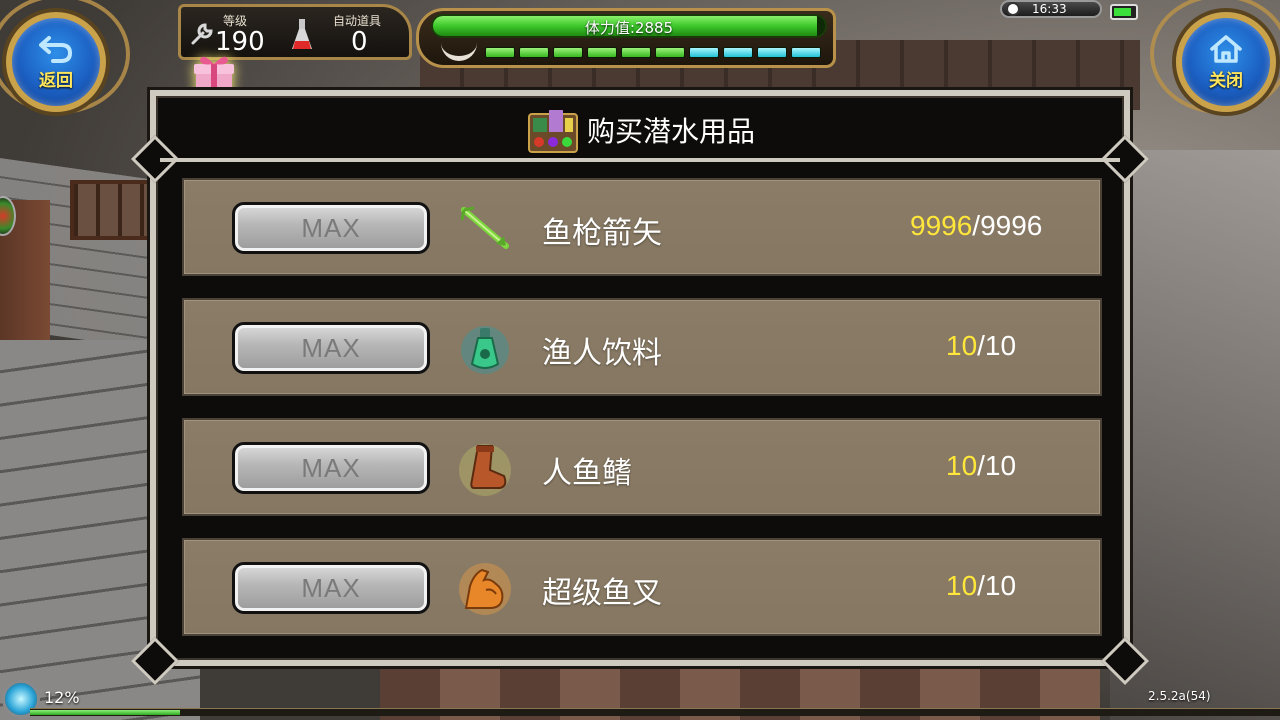 The image size is (1280, 720). I want to click on item-name: 渔人饮料, so click(602, 353).